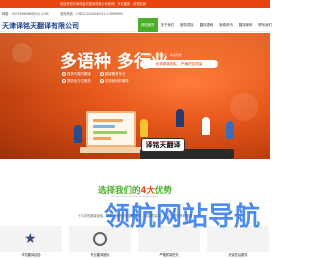 This screenshot has width=320, height=258. I want to click on banner-subtitle: 专业翻译 · 品质保证 · 快速高效, so click(161, 55).